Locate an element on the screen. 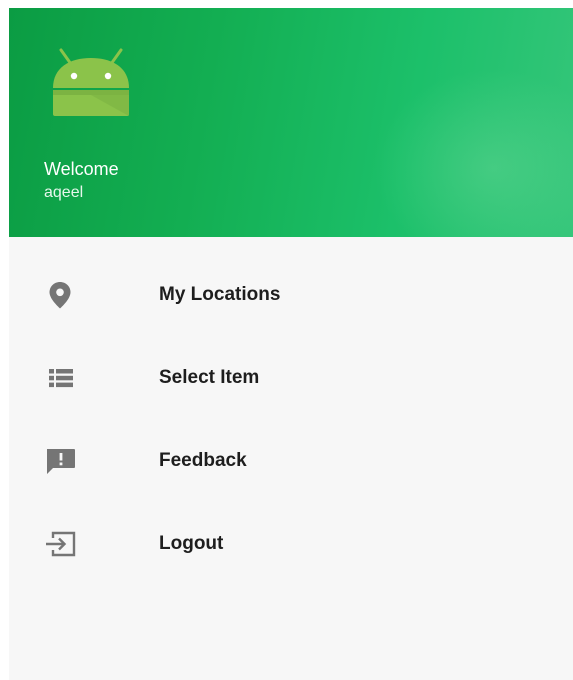 This screenshot has width=573, height=680. menu-item-label: Feedback is located at coordinates (203, 460).